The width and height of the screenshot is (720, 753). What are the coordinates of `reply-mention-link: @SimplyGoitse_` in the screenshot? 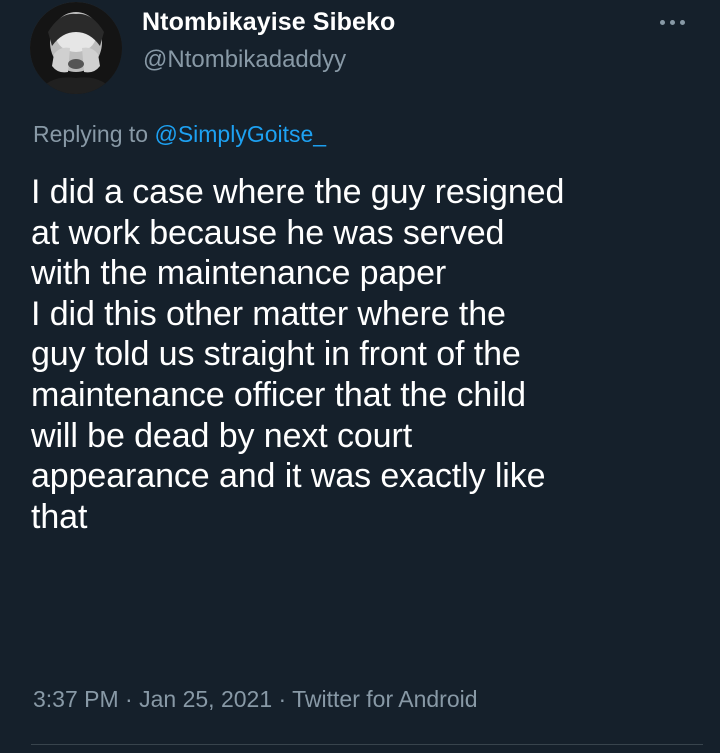 It's located at (240, 134).